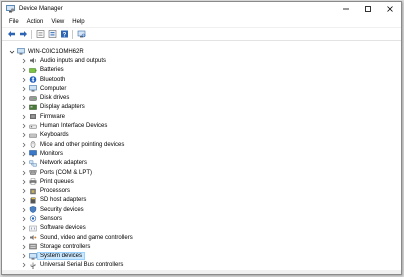 This screenshot has height=277, width=404. I want to click on tree-item: Network adapters, so click(201, 163).